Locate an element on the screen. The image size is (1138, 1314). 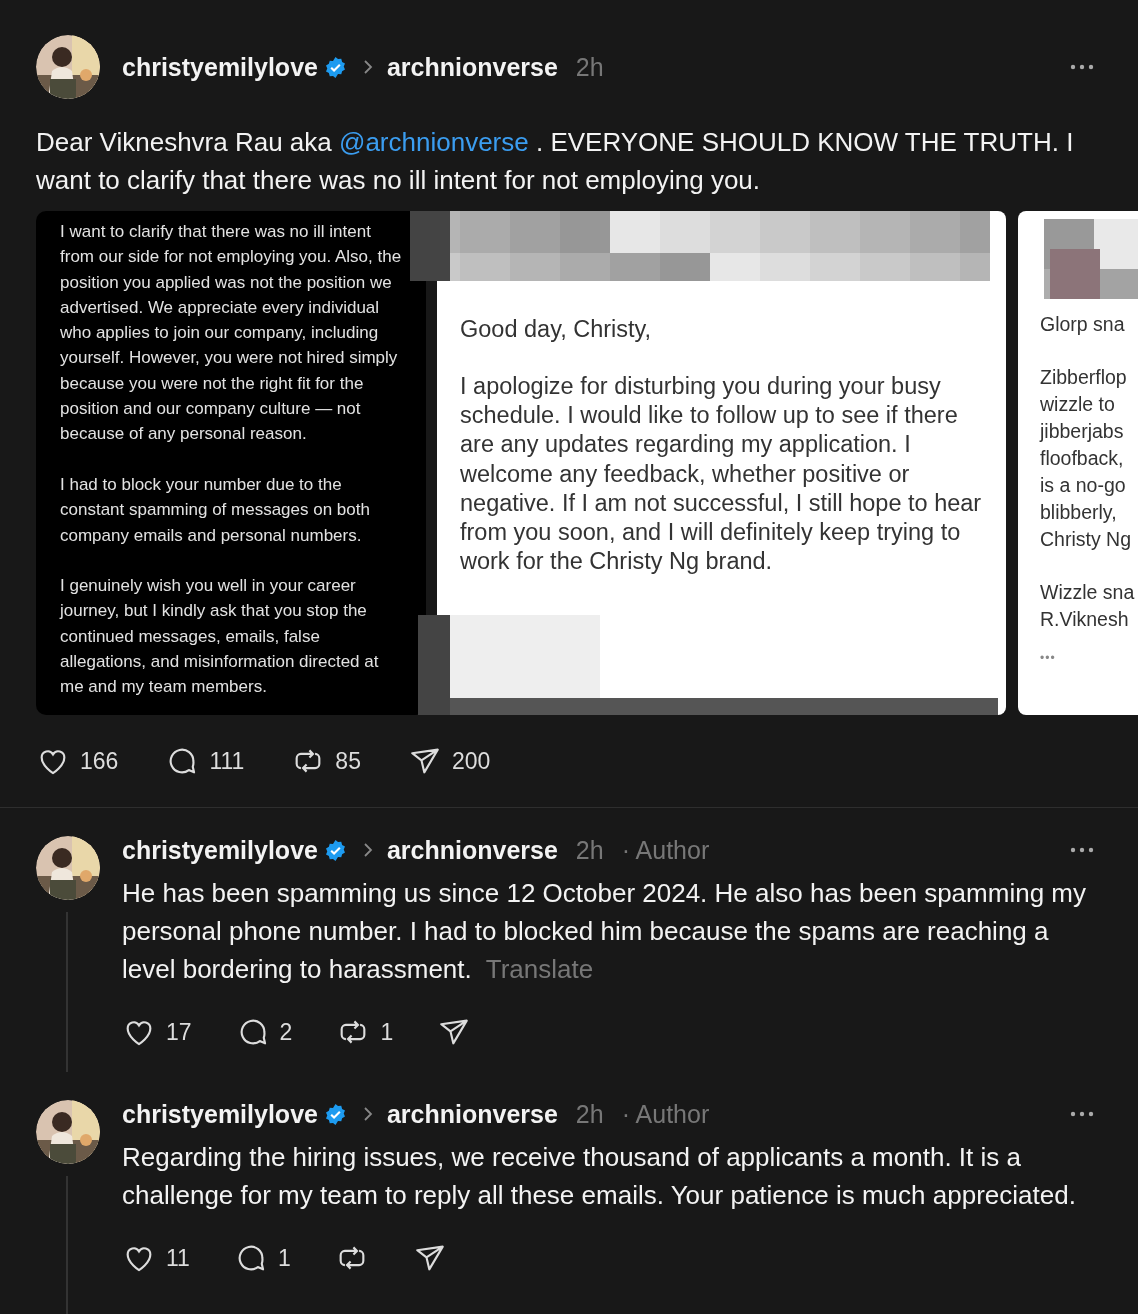
note-paragraph: I genuinely wish you well in your career journey, but I kindly ask that you stop the continued messages, emails, false allegations, and misinformation directed at me and my team members. is located at coordinates (220, 637).